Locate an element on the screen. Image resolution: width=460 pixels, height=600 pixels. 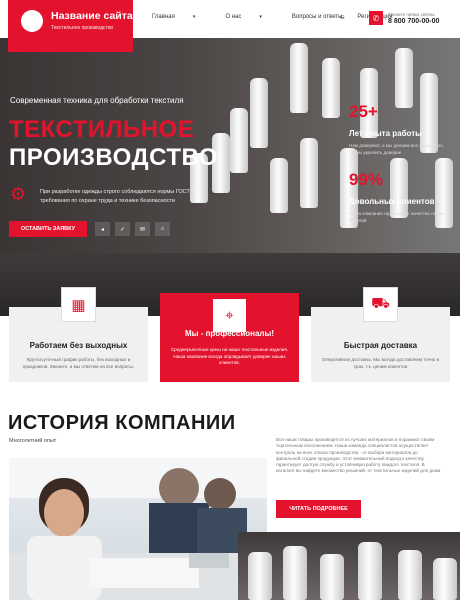
stat-label: Лет опыта работы is located at coordinates (385, 133).